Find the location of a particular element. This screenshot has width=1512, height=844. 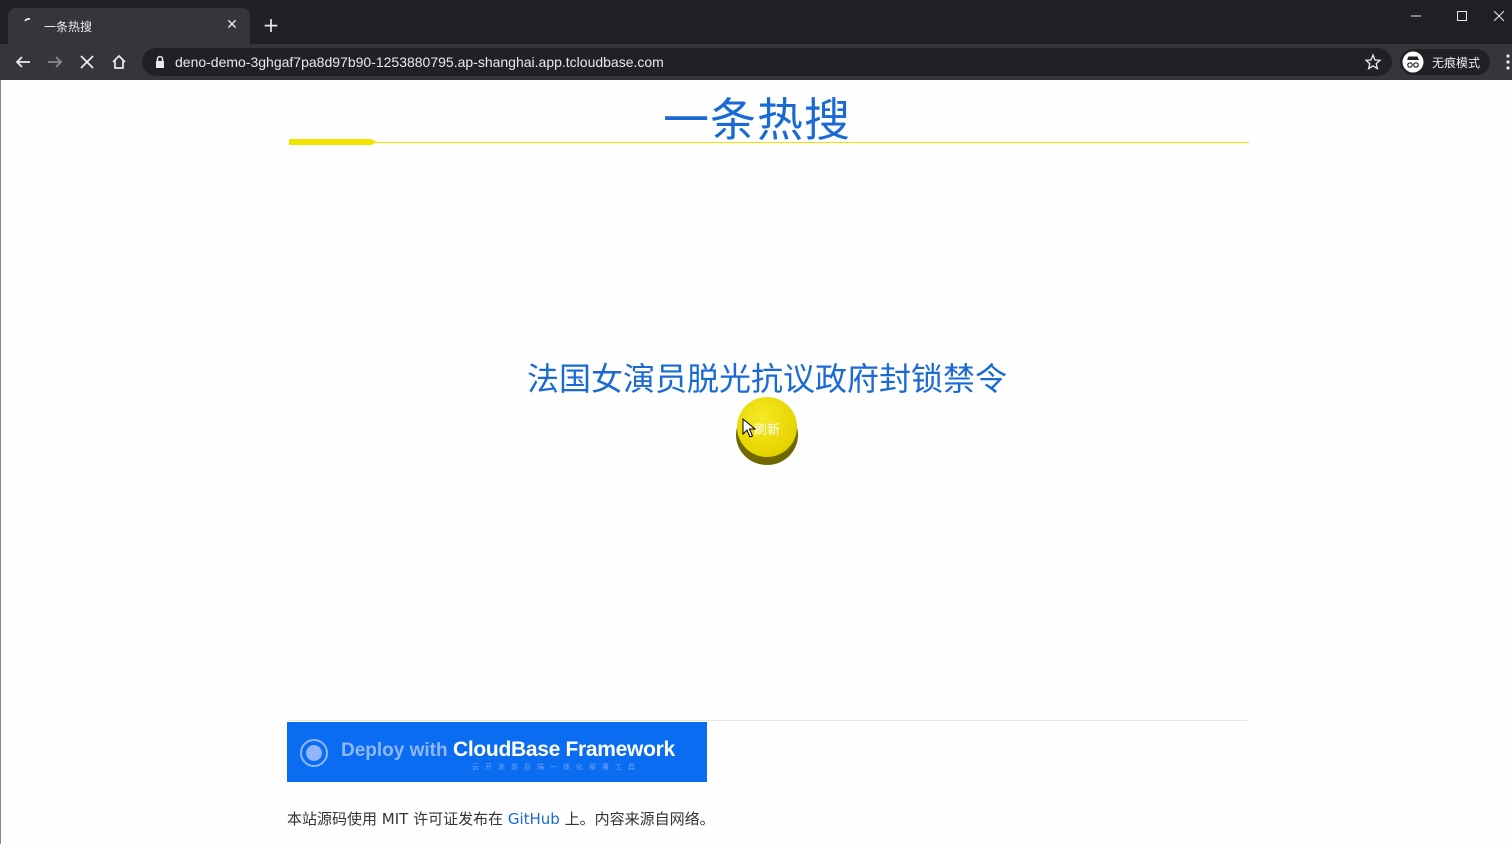

github-link: GitHub is located at coordinates (534, 819).